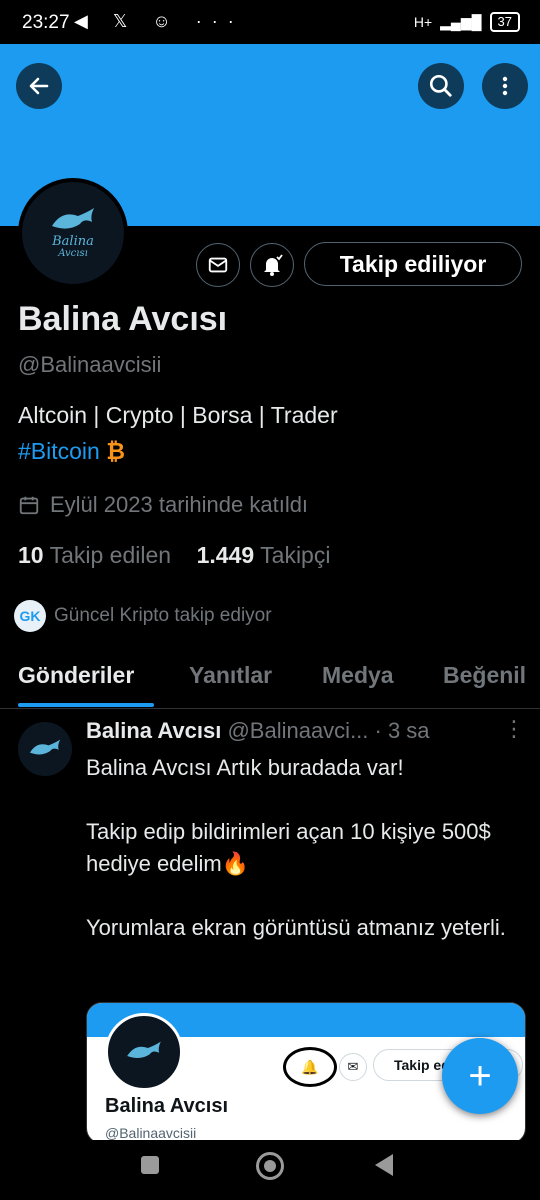 This screenshot has height=1200, width=540. I want to click on profile-name: Balina Avcısı, so click(123, 319).